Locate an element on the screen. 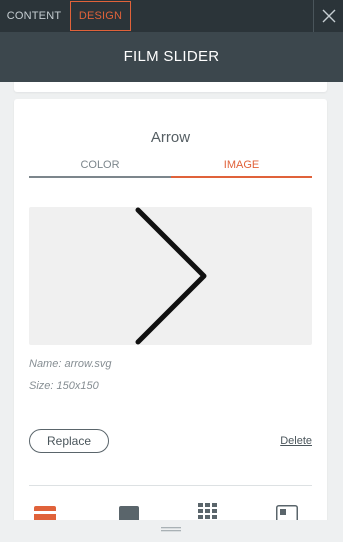 Image resolution: width=343 pixels, height=542 pixels. resize-bar is located at coordinates (171, 531).